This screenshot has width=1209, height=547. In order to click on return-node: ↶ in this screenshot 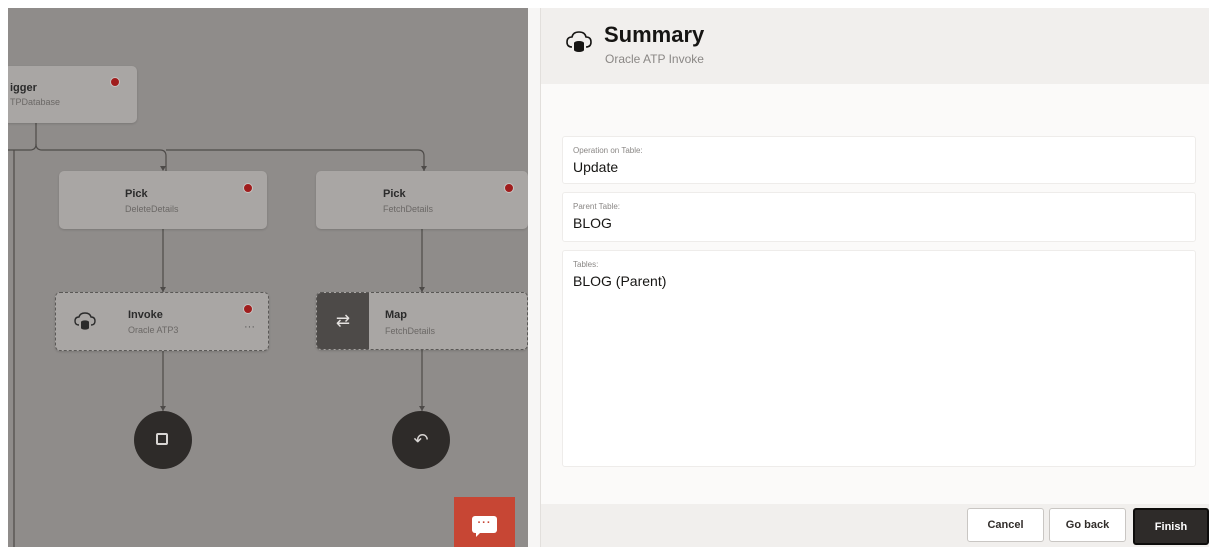, I will do `click(421, 440)`.